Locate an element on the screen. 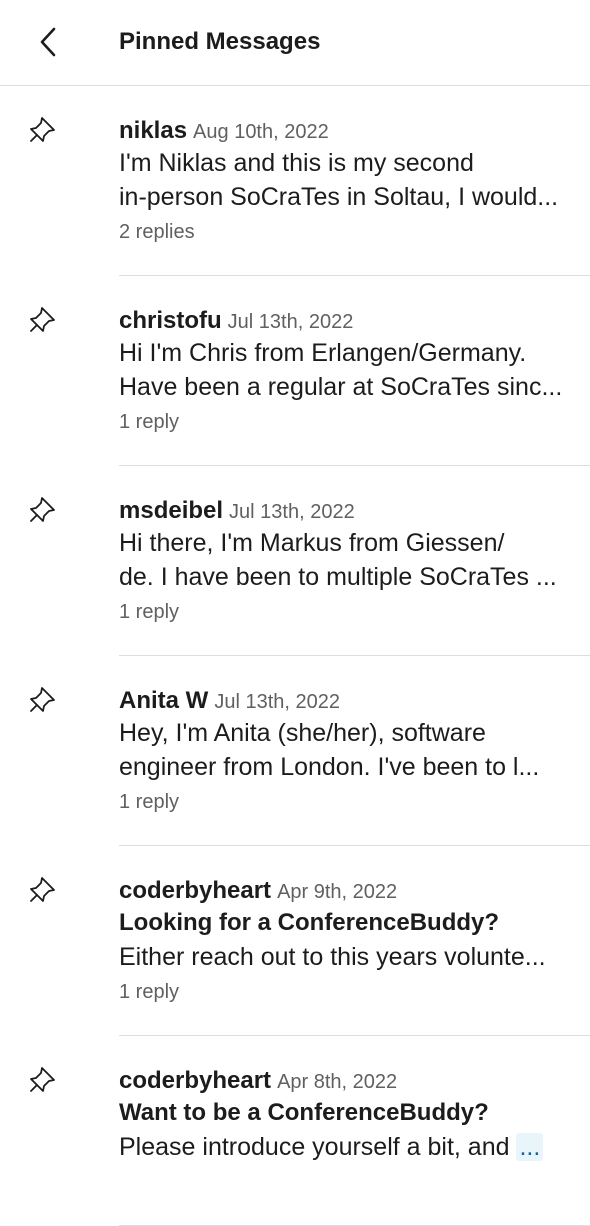 The image size is (590, 1226). message-meta: msdeibel Jul 13th, 2022 is located at coordinates (342, 511).